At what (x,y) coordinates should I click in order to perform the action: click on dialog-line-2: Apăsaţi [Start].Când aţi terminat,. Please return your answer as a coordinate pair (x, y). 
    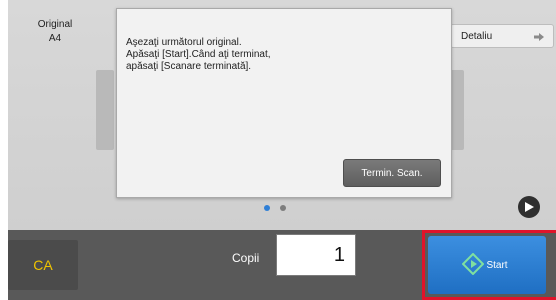
    Looking at the image, I should click on (198, 54).